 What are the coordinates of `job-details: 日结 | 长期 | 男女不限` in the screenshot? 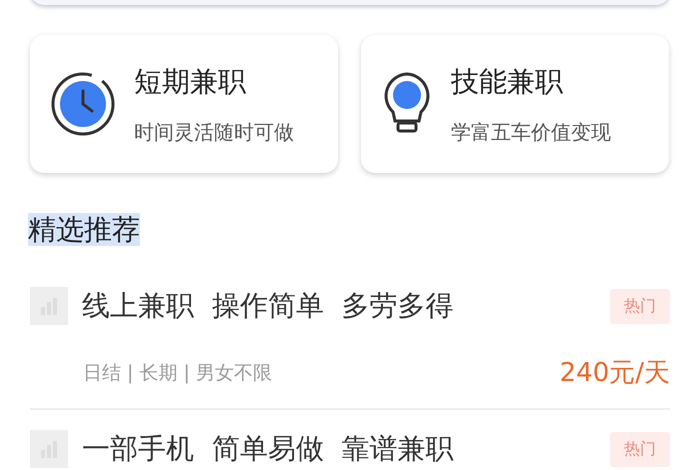 It's located at (177, 373).